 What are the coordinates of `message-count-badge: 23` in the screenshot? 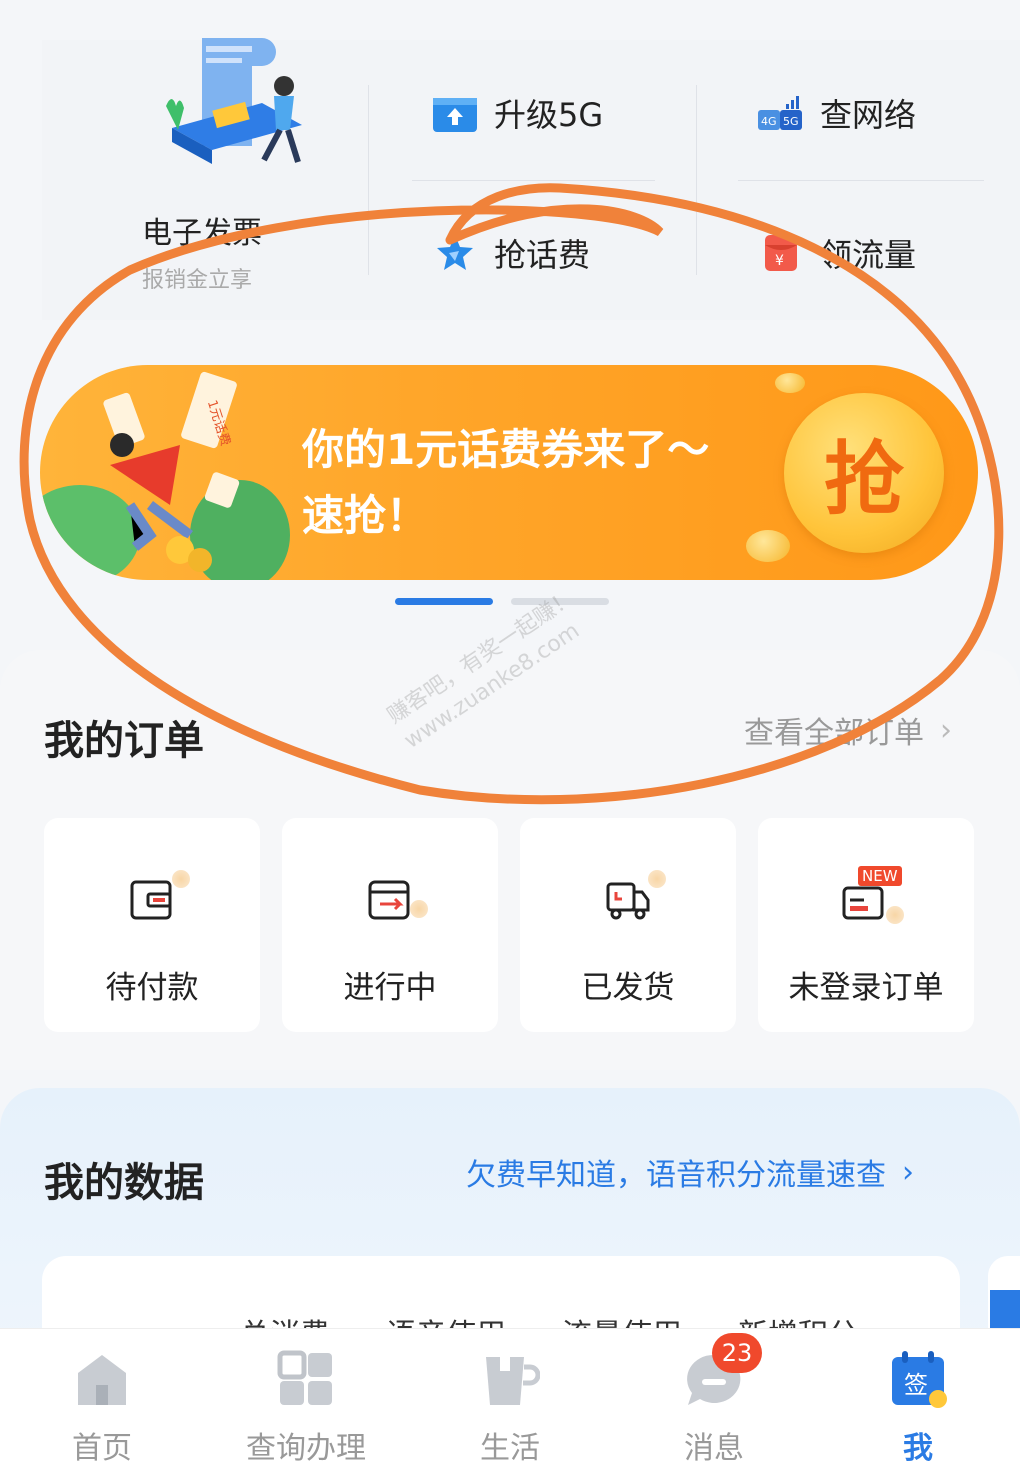 It's located at (737, 1353).